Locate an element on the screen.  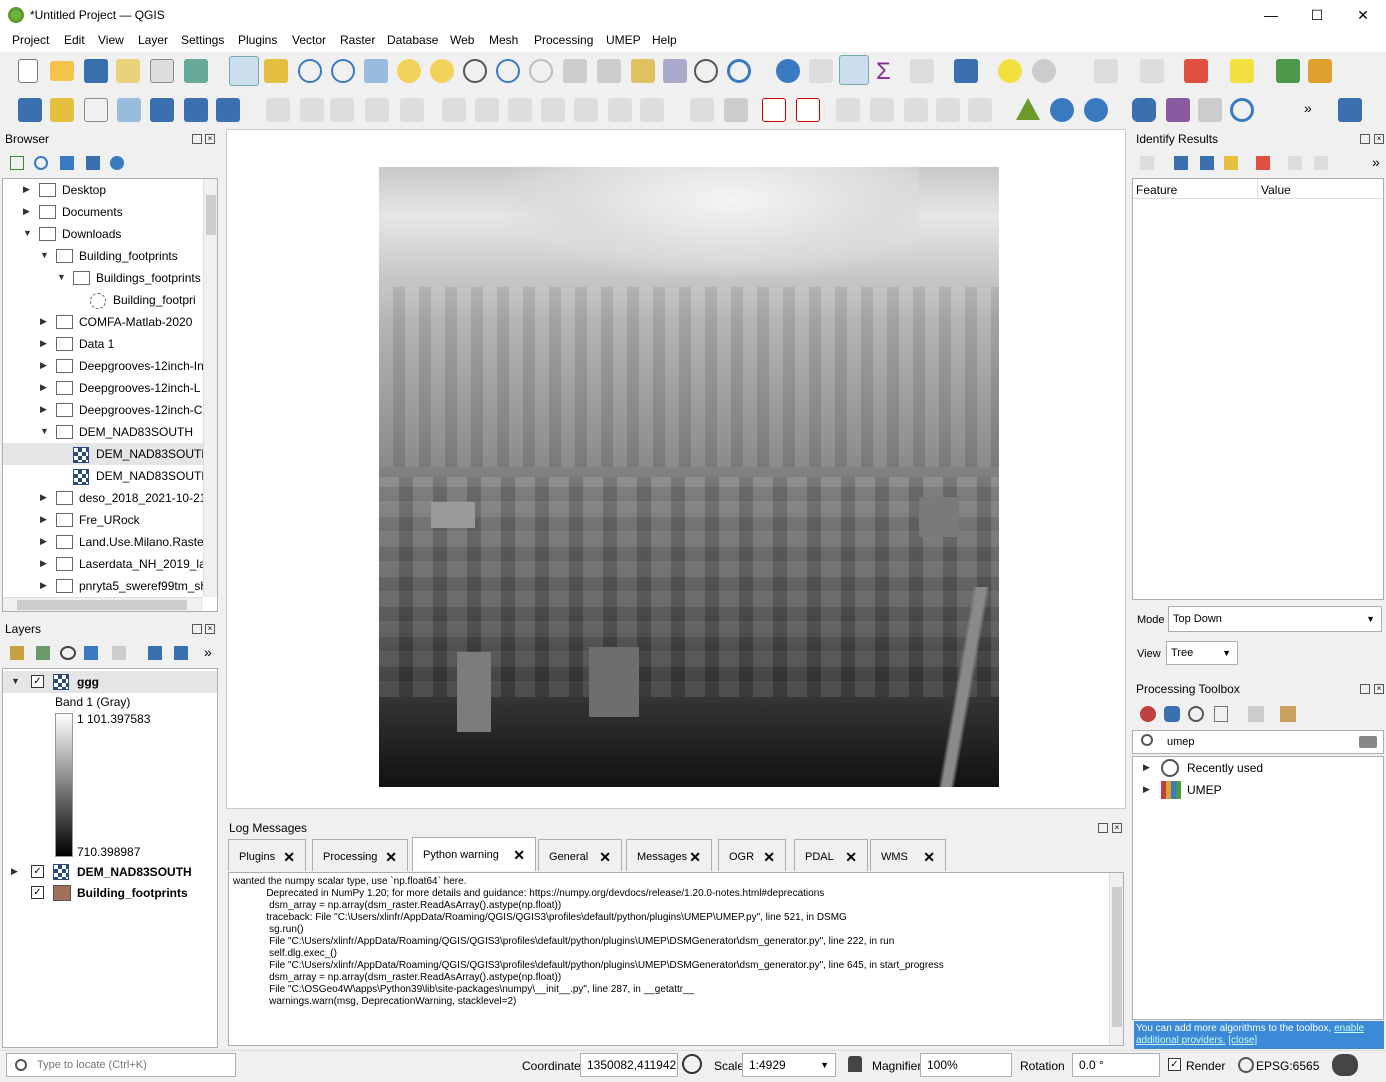
redo-icon is located at coordinates (652, 110).